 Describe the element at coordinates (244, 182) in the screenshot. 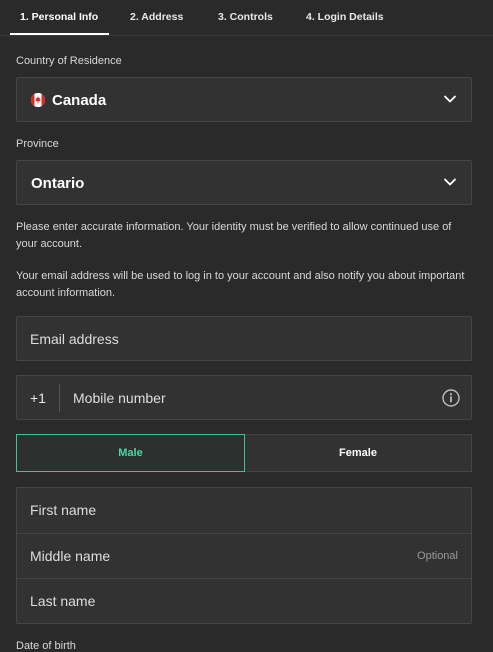

I see `province-select: Ontario` at that location.